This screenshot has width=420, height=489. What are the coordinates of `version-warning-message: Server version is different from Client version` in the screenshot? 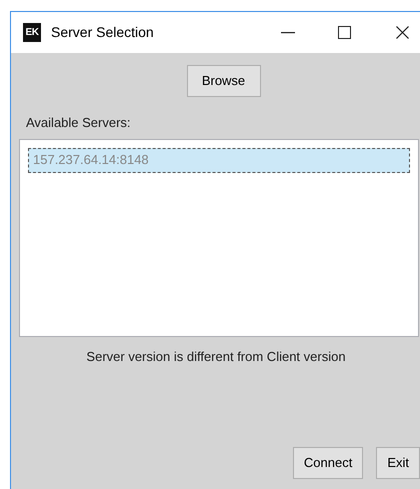 It's located at (216, 357).